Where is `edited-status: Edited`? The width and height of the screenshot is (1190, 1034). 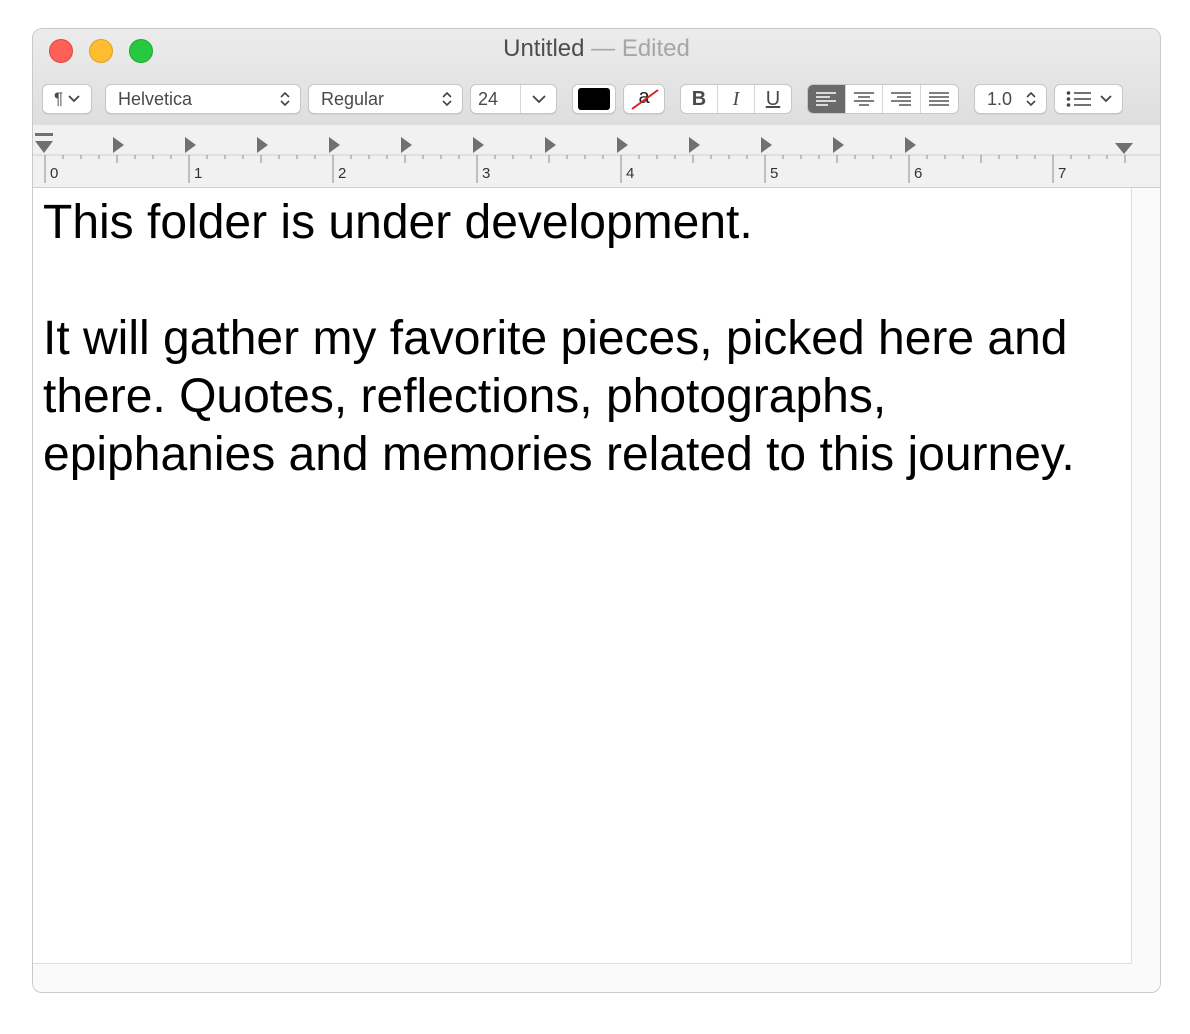
edited-status: Edited is located at coordinates (655, 48).